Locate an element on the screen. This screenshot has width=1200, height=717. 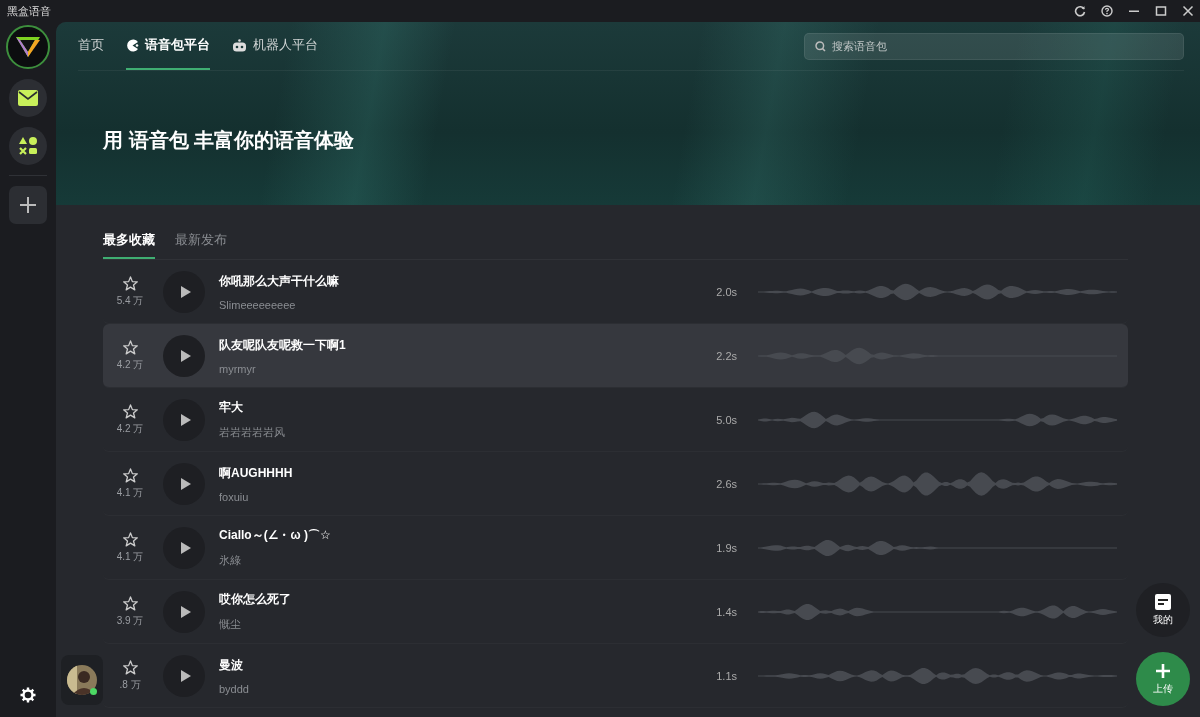
voice-pack-title: 你吼那么大声干什么嘛 is located at coordinates (279, 281).